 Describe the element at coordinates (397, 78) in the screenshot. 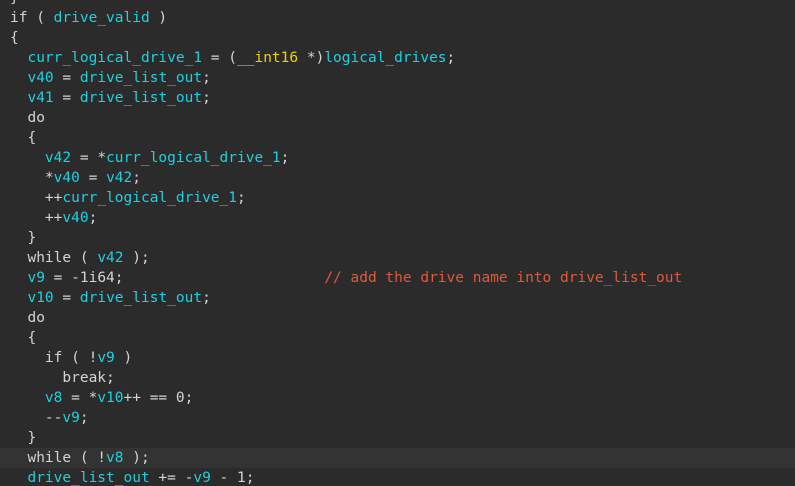

I see `code-line: v40 = drive_list_out;` at that location.